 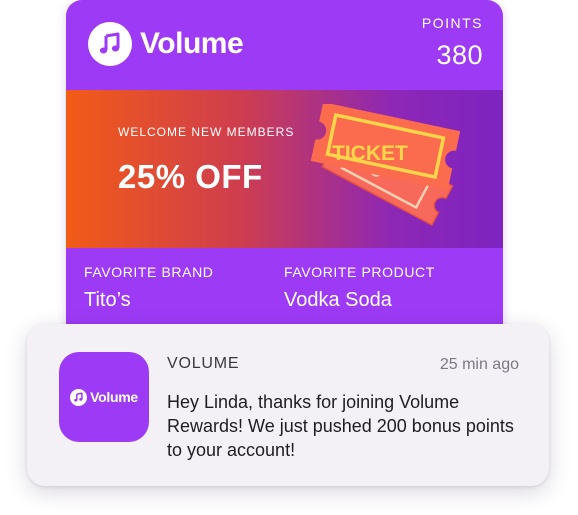 I want to click on ticket-icon: TIC TICKET, so click(x=385, y=165).